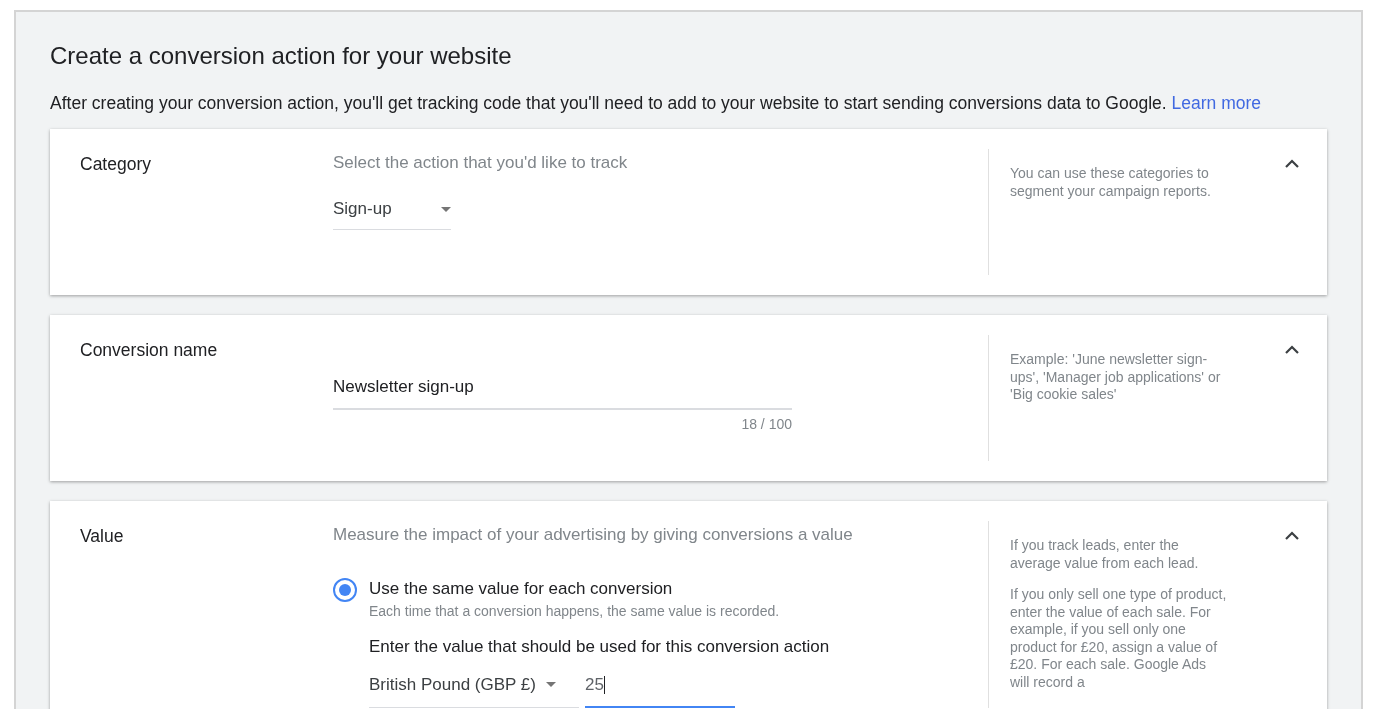 This screenshot has width=1374, height=709. Describe the element at coordinates (481, 163) in the screenshot. I see `section-prompt: Select the action that you'd like to track` at that location.